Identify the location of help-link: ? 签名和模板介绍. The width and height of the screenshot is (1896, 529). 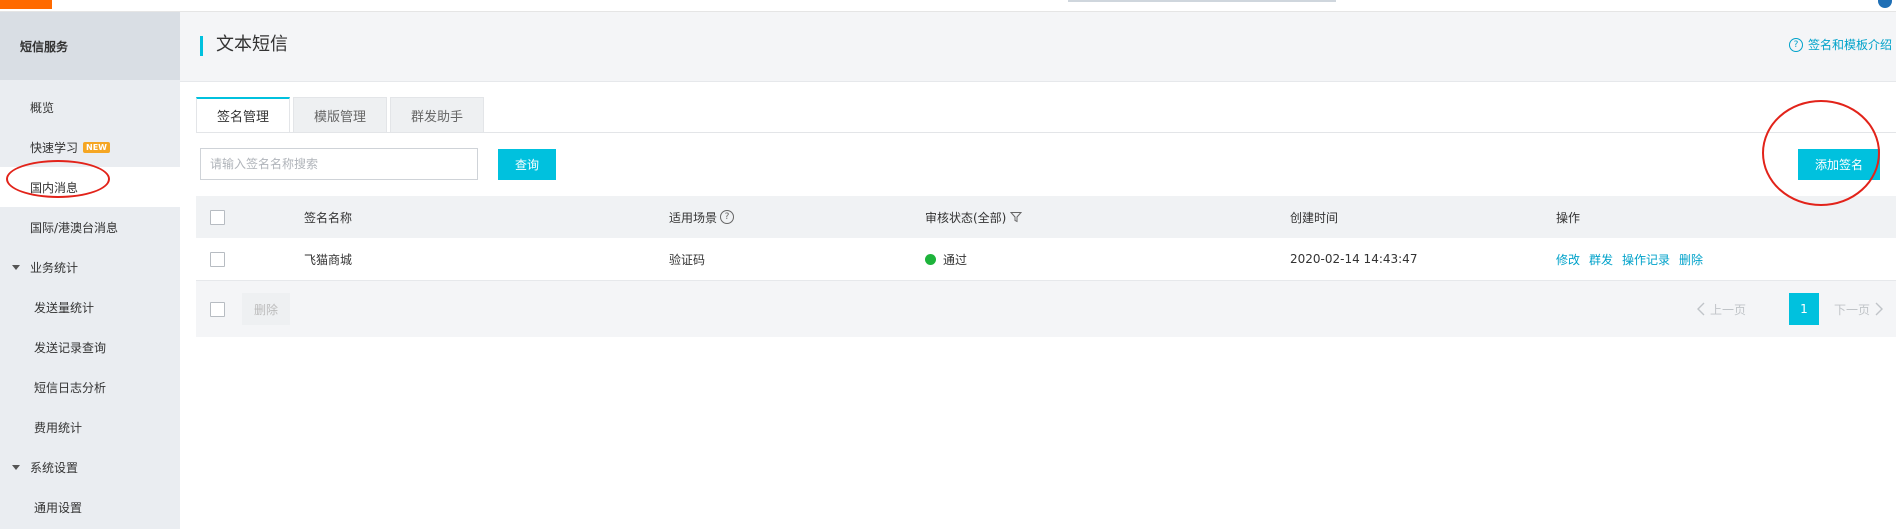
(1840, 44).